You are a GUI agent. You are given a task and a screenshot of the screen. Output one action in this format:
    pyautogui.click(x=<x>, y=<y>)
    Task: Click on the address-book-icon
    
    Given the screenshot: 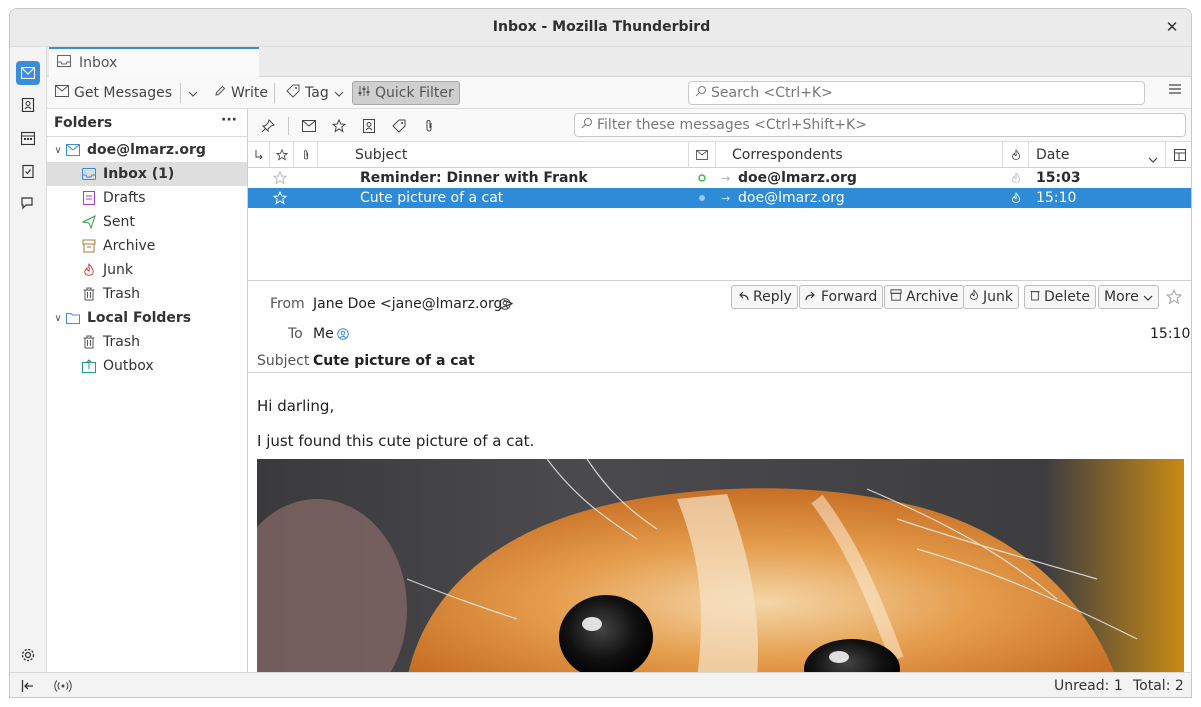 What is the action you would take?
    pyautogui.click(x=28, y=105)
    